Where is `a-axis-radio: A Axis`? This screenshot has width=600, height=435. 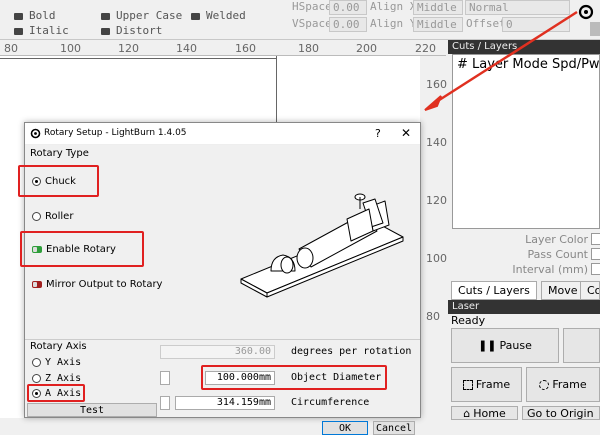 a-axis-radio: A Axis is located at coordinates (56, 393).